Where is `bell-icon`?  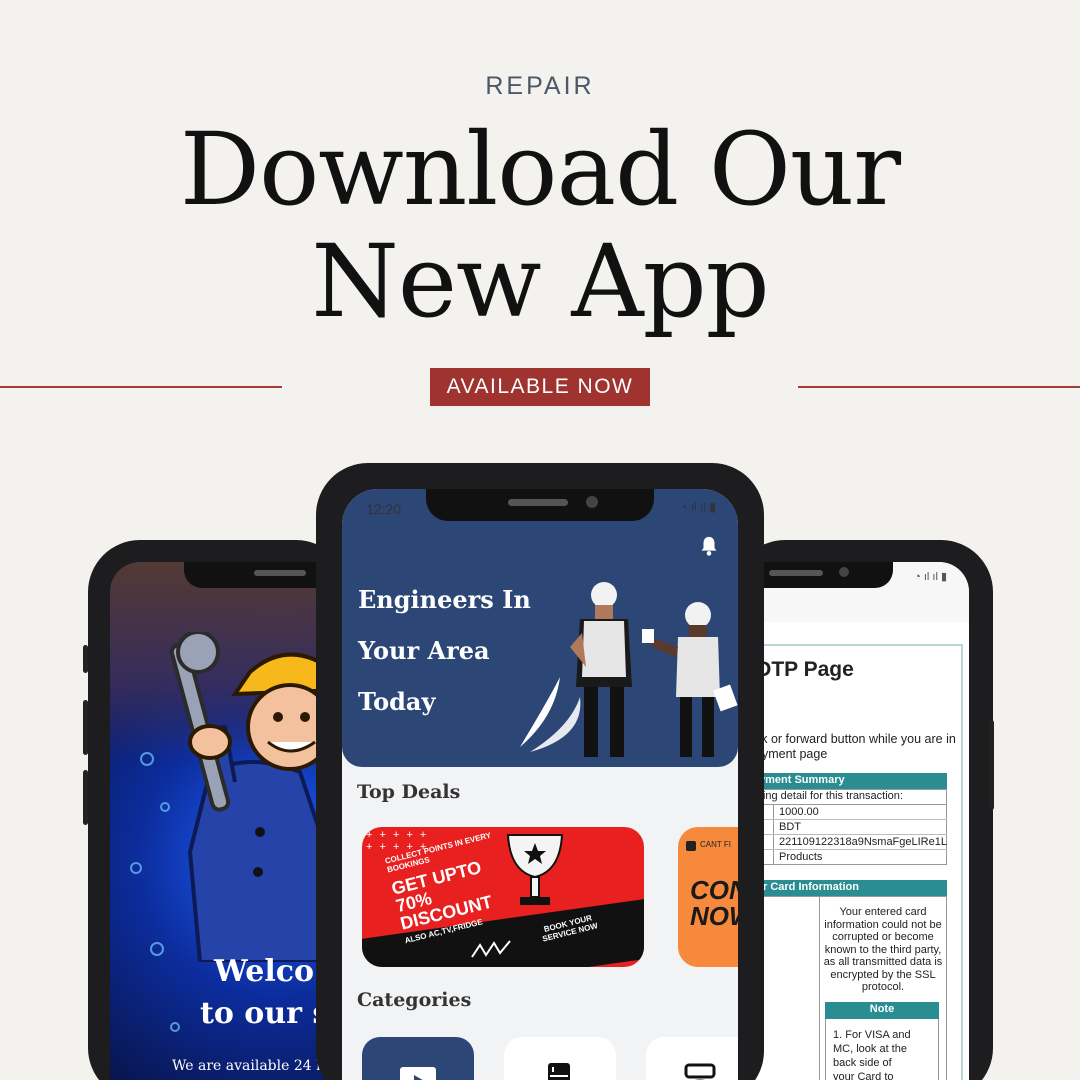 bell-icon is located at coordinates (709, 546).